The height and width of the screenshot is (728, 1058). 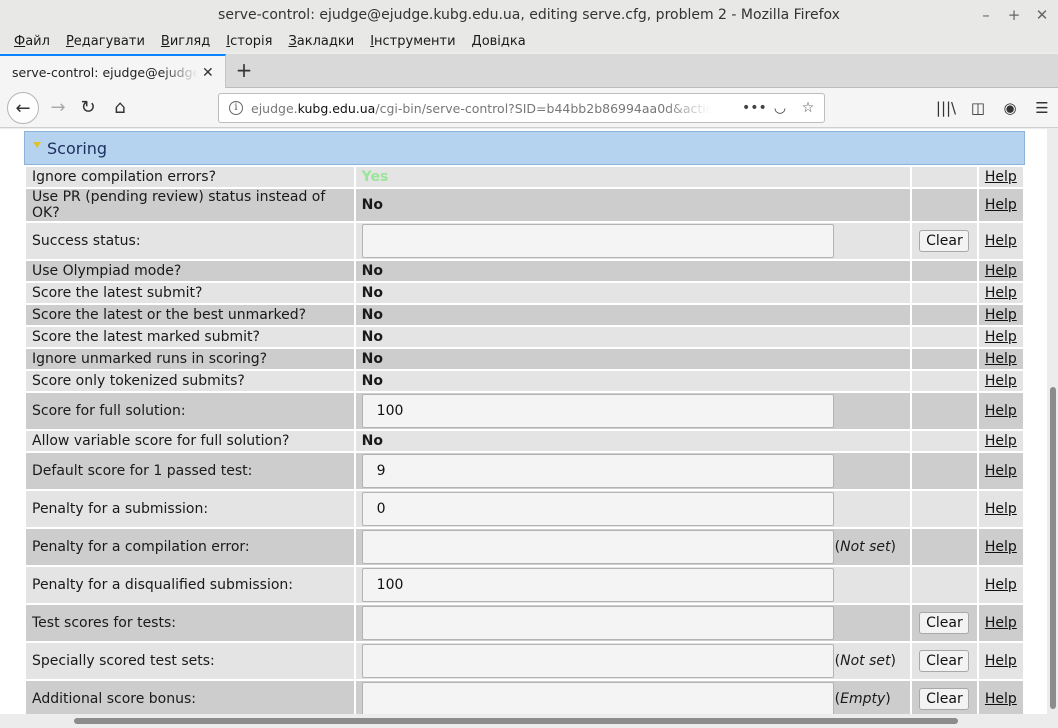 I want to click on forward-icon: →, so click(x=58, y=108).